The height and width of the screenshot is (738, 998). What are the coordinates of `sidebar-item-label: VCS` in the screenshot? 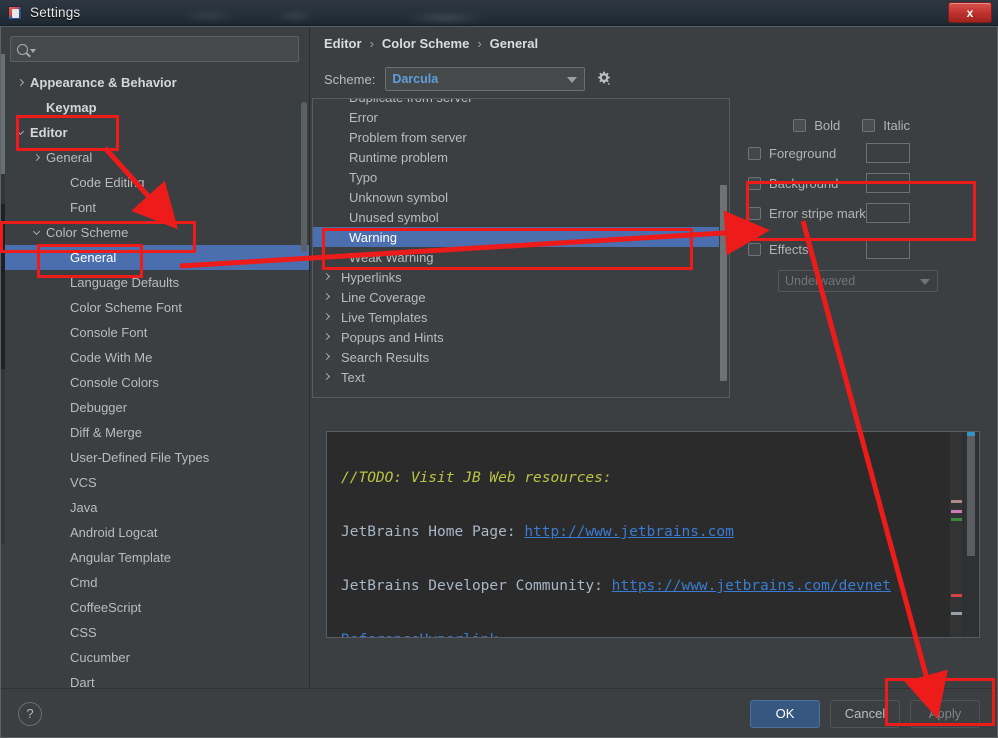 It's located at (83, 482).